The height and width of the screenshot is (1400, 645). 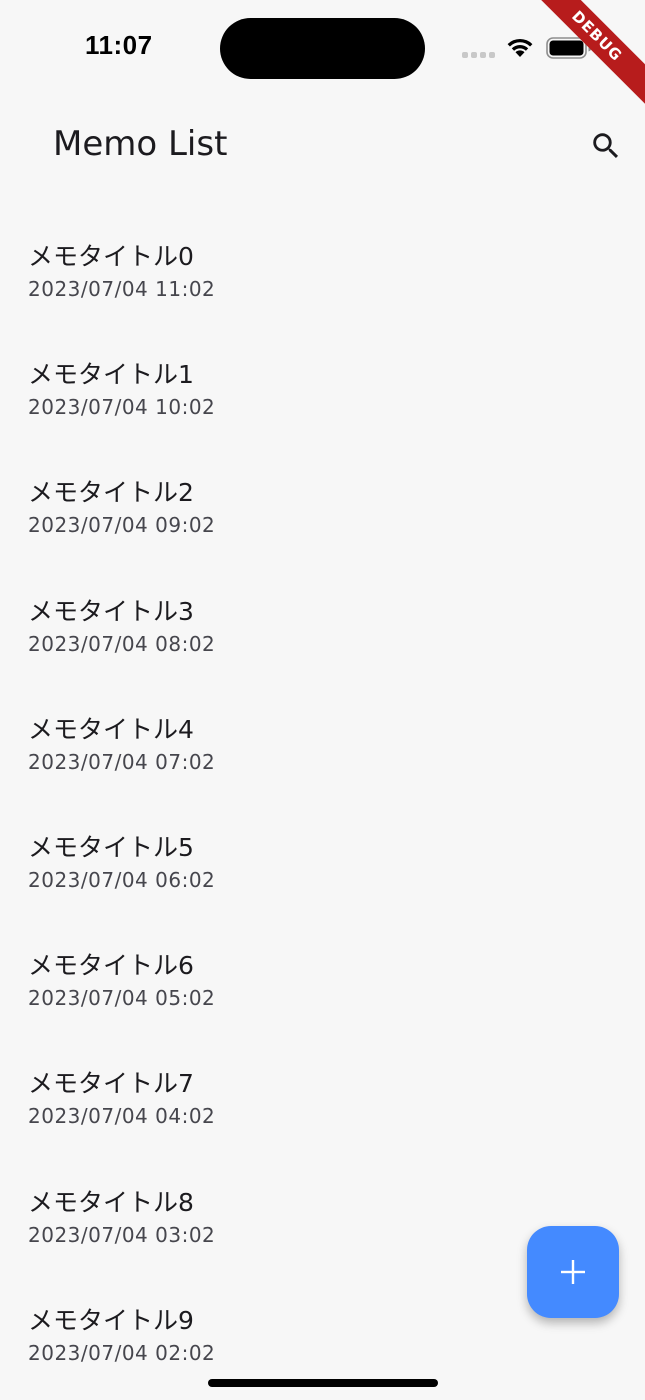 I want to click on memo-list-item: メモタイトル2 2023/07/04 09:02, so click(x=322, y=513).